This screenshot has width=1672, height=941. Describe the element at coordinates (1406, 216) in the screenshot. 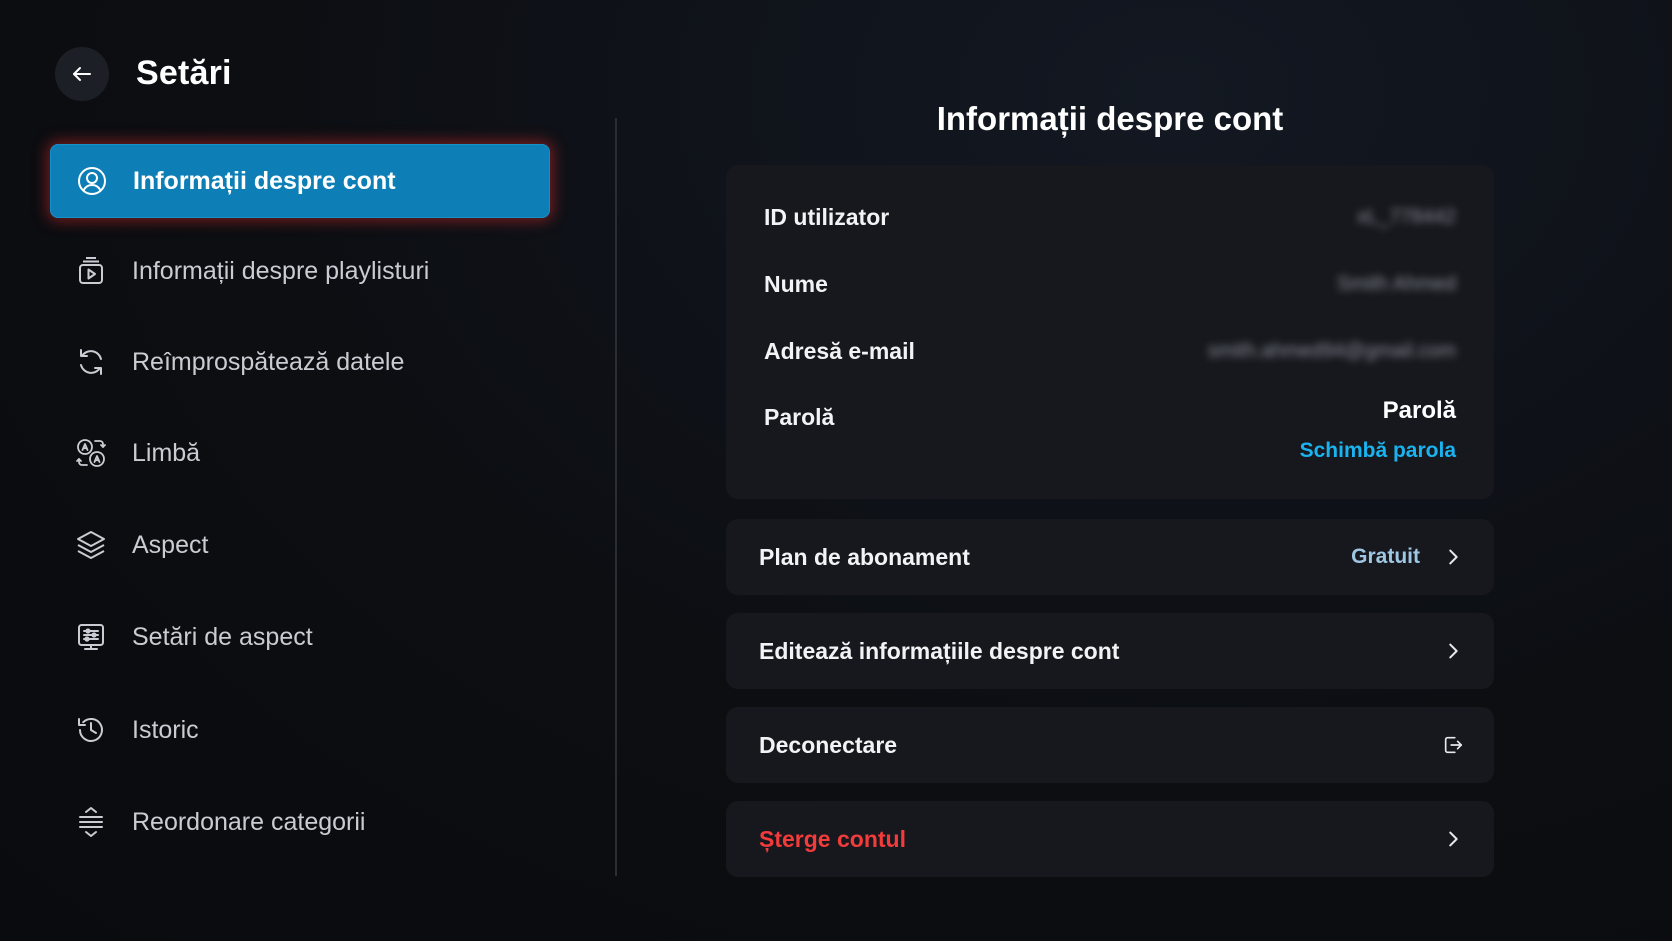

I see `user-id-value: xL_778442` at that location.